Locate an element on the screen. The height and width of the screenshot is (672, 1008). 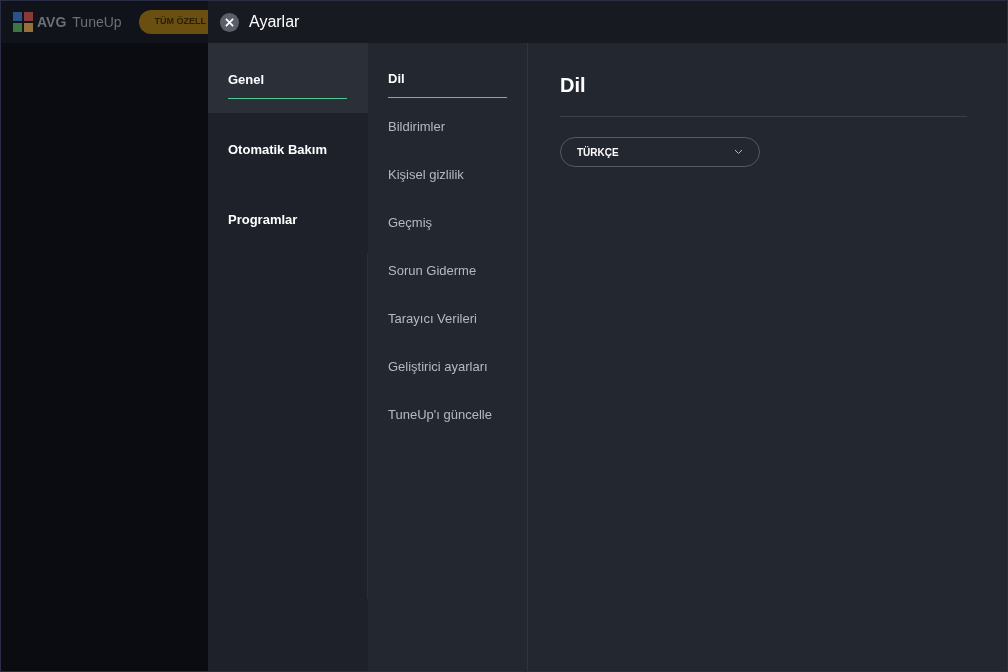
close-icon is located at coordinates (229, 22).